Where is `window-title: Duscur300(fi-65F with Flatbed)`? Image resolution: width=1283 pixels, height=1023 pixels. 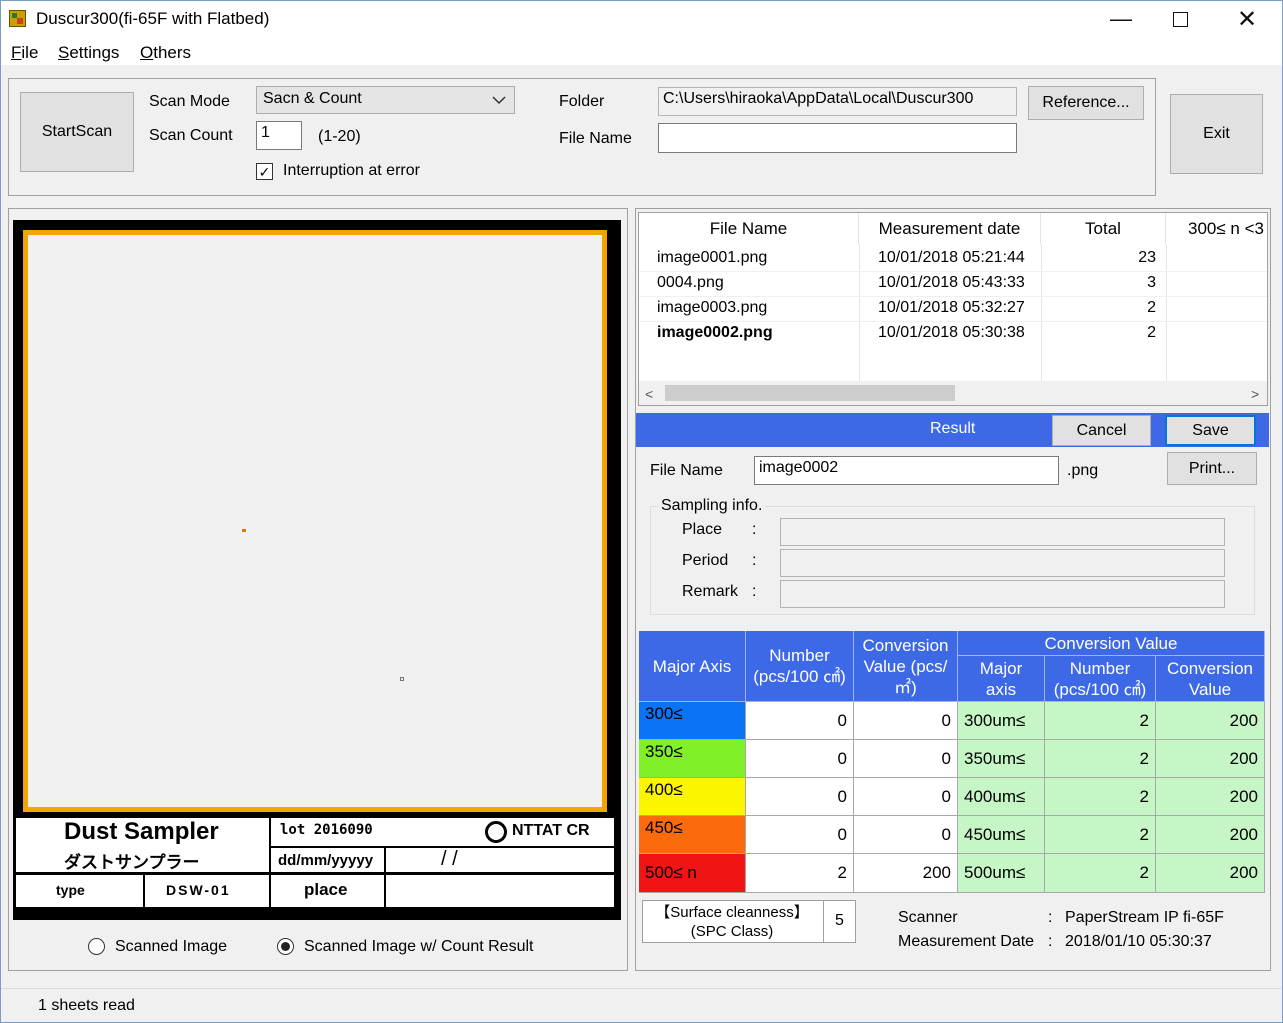 window-title: Duscur300(fi-65F with Flatbed) is located at coordinates (153, 18).